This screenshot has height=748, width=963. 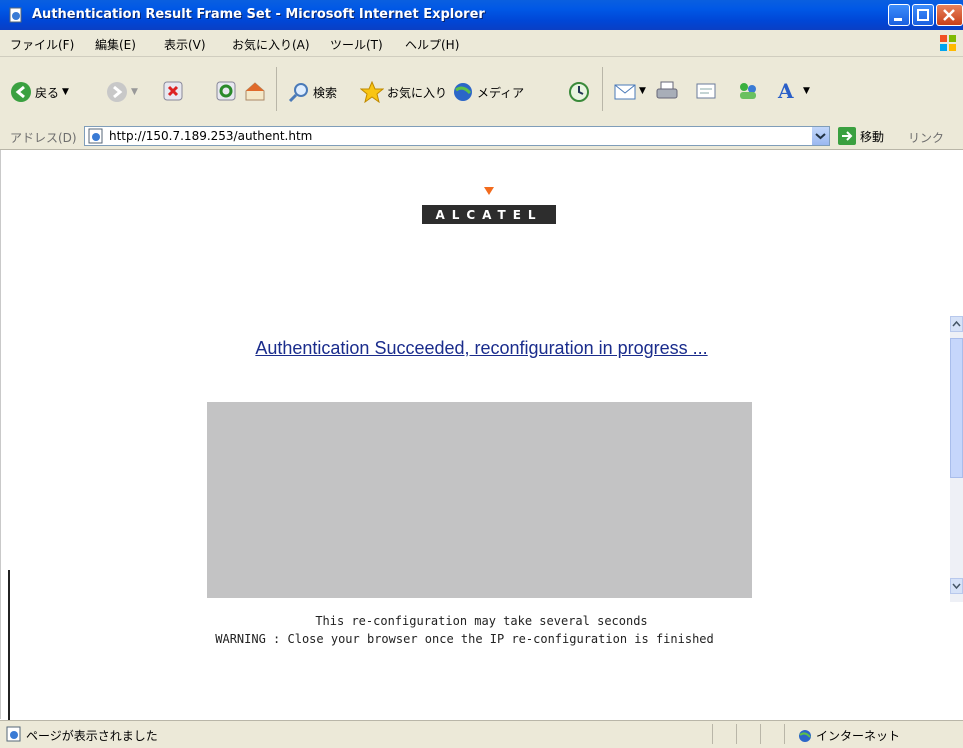 What do you see at coordinates (481, 734) in the screenshot?
I see `status-bar: ページが表示されました インターネット` at bounding box center [481, 734].